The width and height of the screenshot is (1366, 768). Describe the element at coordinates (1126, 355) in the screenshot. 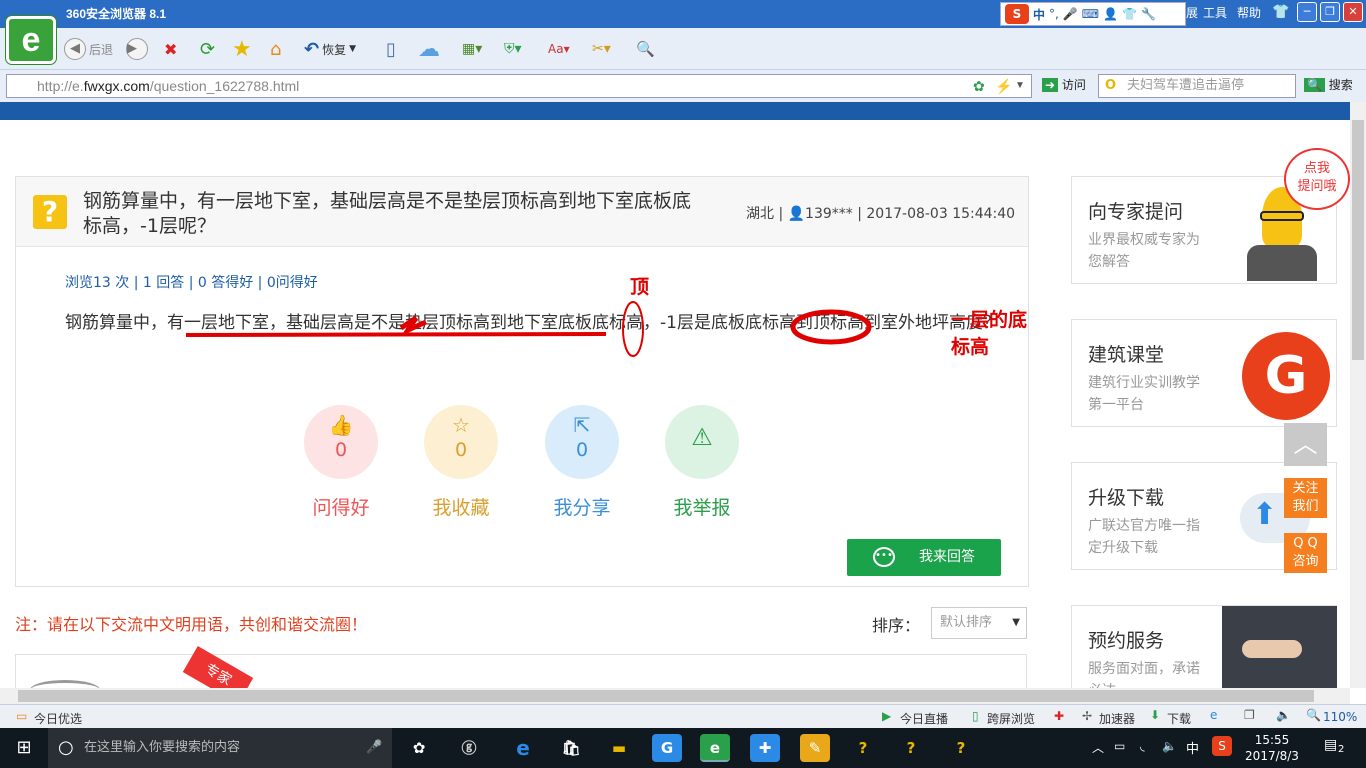

I see `card-title: 建筑课堂` at that location.